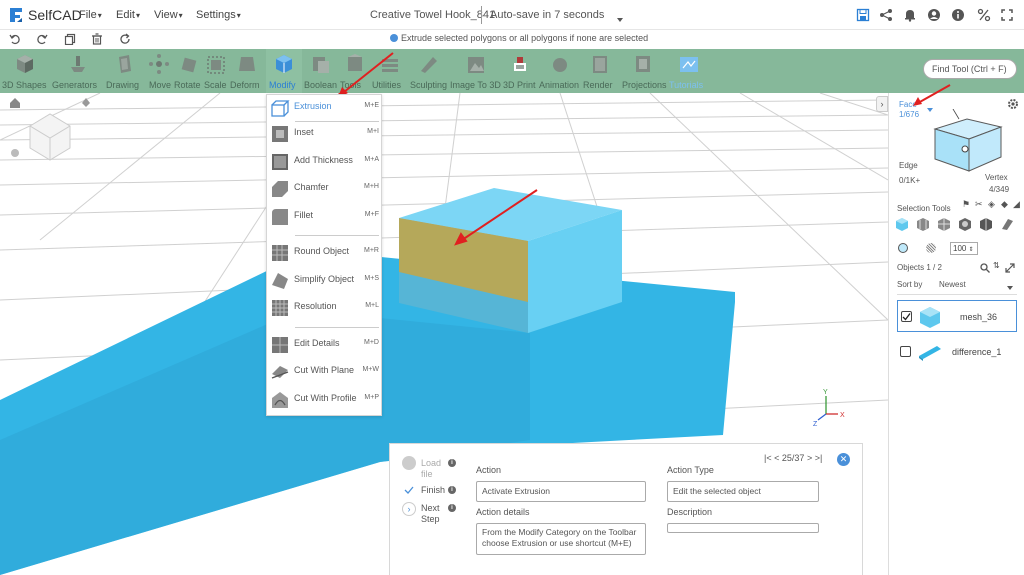  I want to click on undo-icon, so click(15, 39).